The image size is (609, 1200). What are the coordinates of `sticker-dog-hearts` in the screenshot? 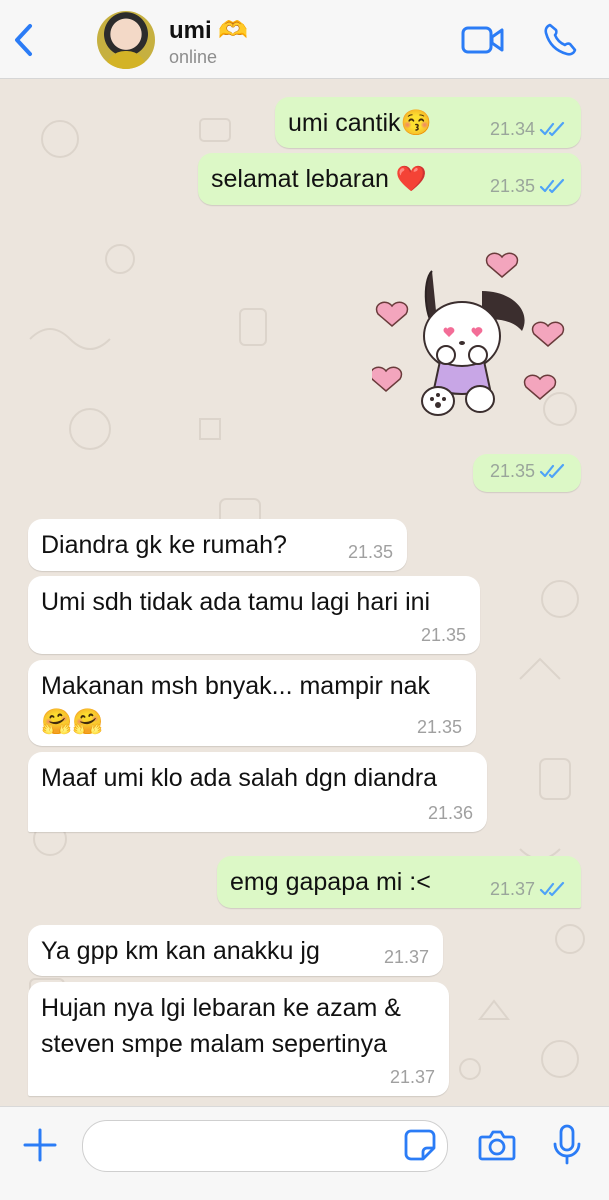 It's located at (472, 356).